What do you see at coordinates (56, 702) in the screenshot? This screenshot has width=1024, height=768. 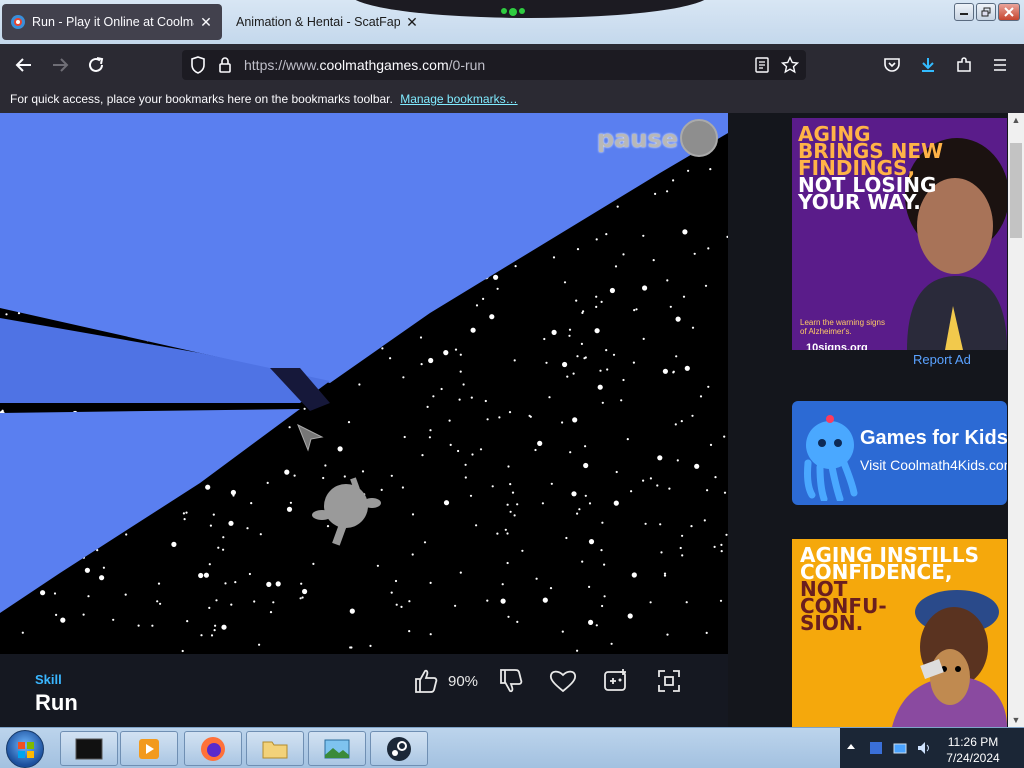 I see `game-title: Run` at bounding box center [56, 702].